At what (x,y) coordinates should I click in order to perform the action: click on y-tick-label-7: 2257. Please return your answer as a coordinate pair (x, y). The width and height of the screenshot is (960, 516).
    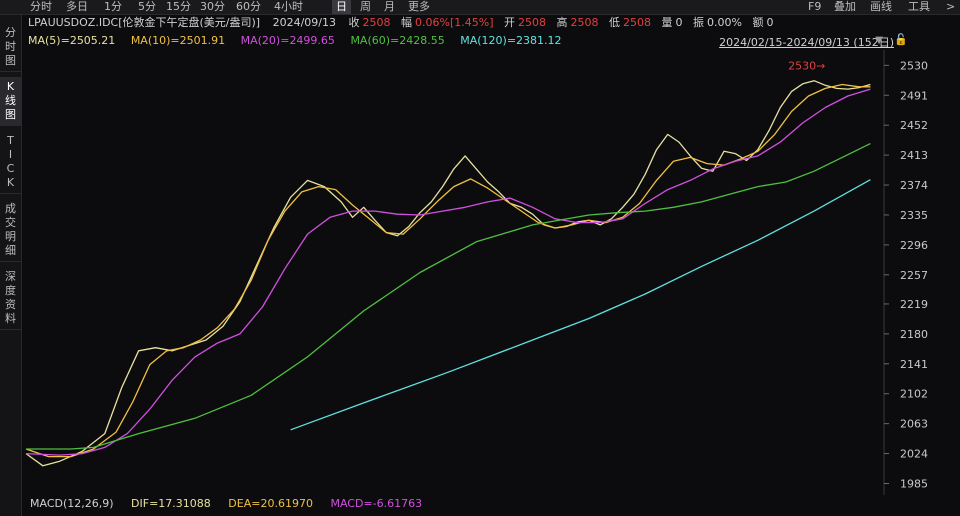
    Looking at the image, I should click on (914, 275).